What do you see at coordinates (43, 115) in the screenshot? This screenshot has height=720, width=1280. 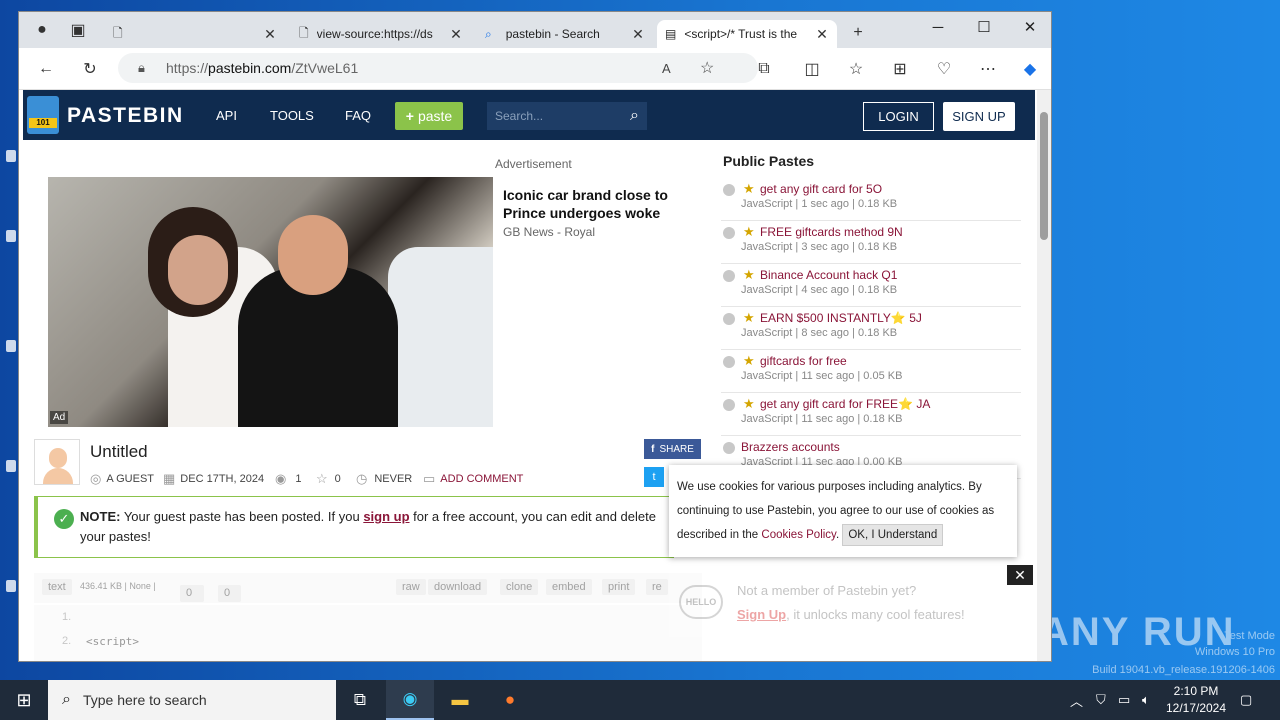 I see `pastebin-logo-icon: 101` at bounding box center [43, 115].